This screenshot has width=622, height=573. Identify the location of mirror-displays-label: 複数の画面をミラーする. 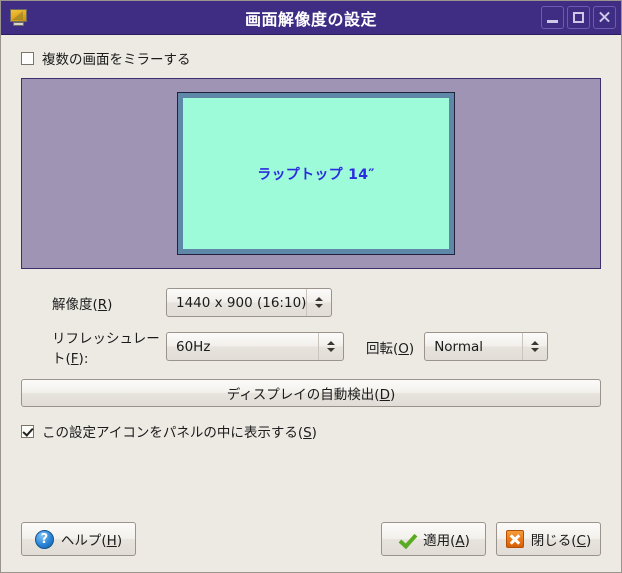
(116, 60).